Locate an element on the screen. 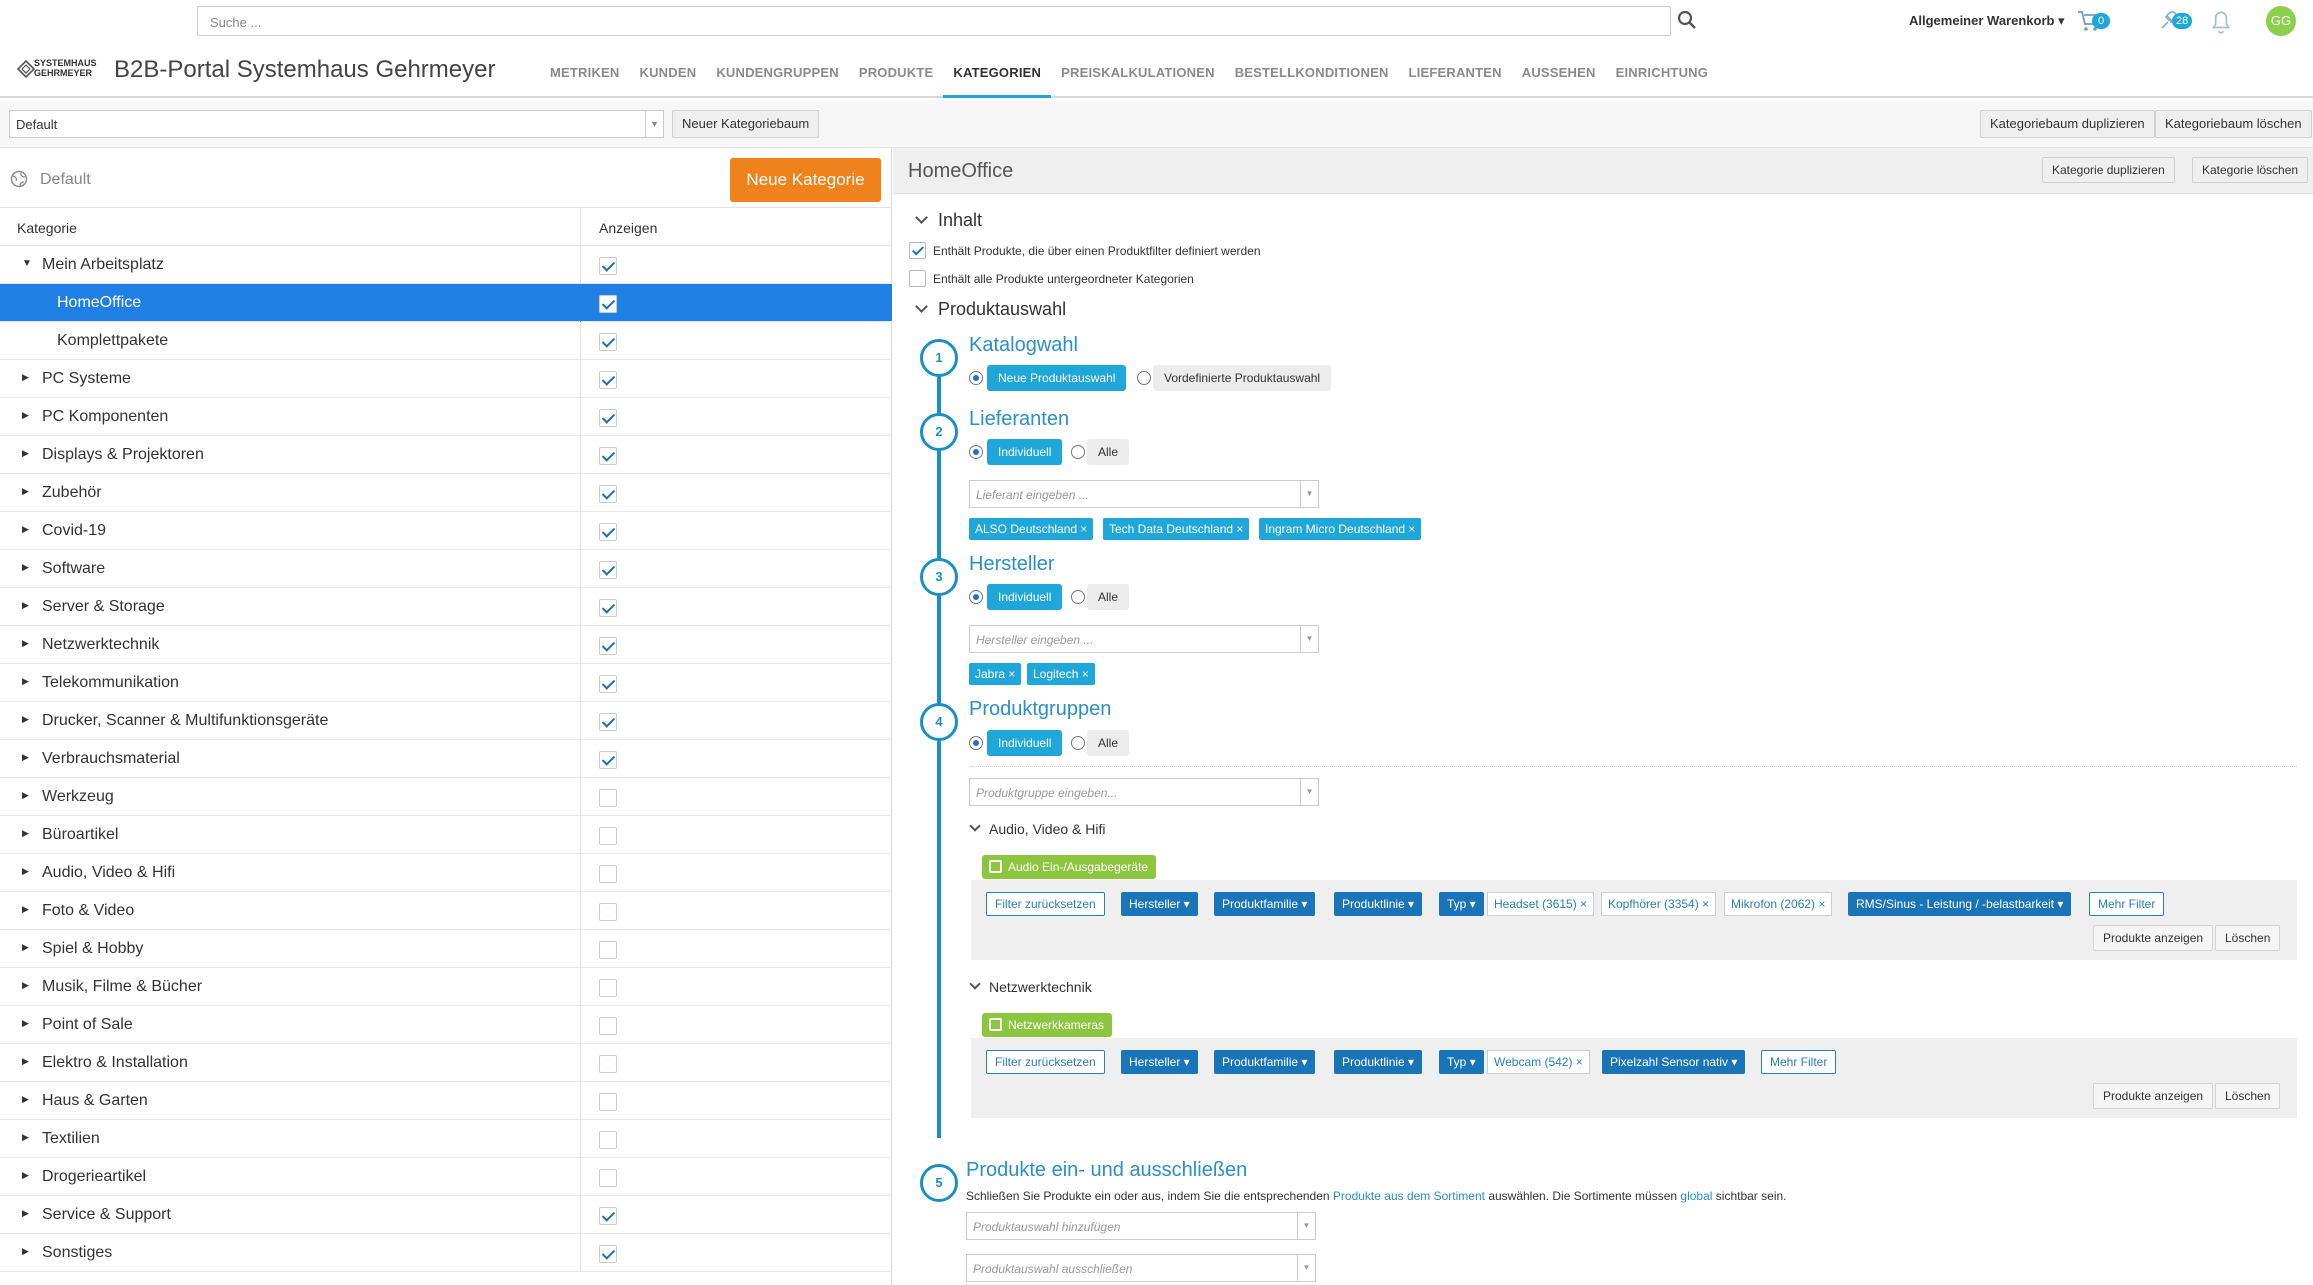 This screenshot has height=1285, width=2313. tree-row: ▶ Verbrauchsmaterial is located at coordinates (446, 759).